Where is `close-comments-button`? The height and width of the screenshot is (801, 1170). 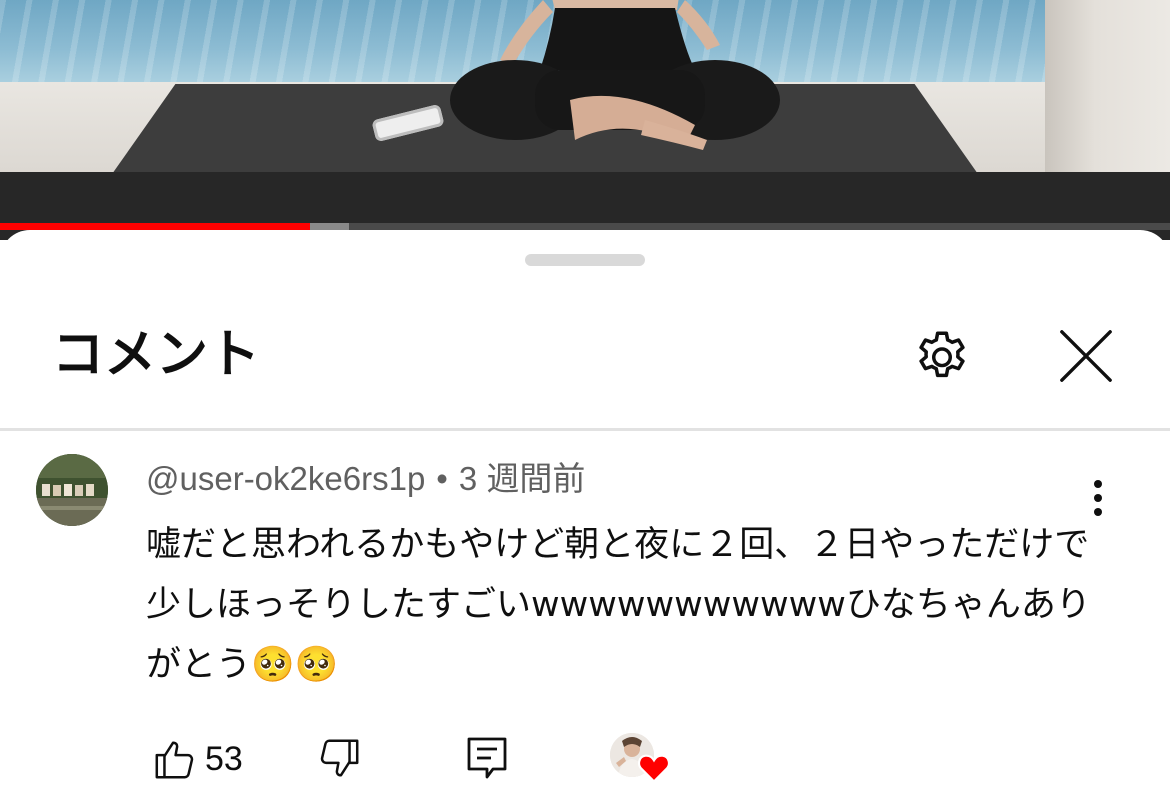
close-comments-button is located at coordinates (1086, 356).